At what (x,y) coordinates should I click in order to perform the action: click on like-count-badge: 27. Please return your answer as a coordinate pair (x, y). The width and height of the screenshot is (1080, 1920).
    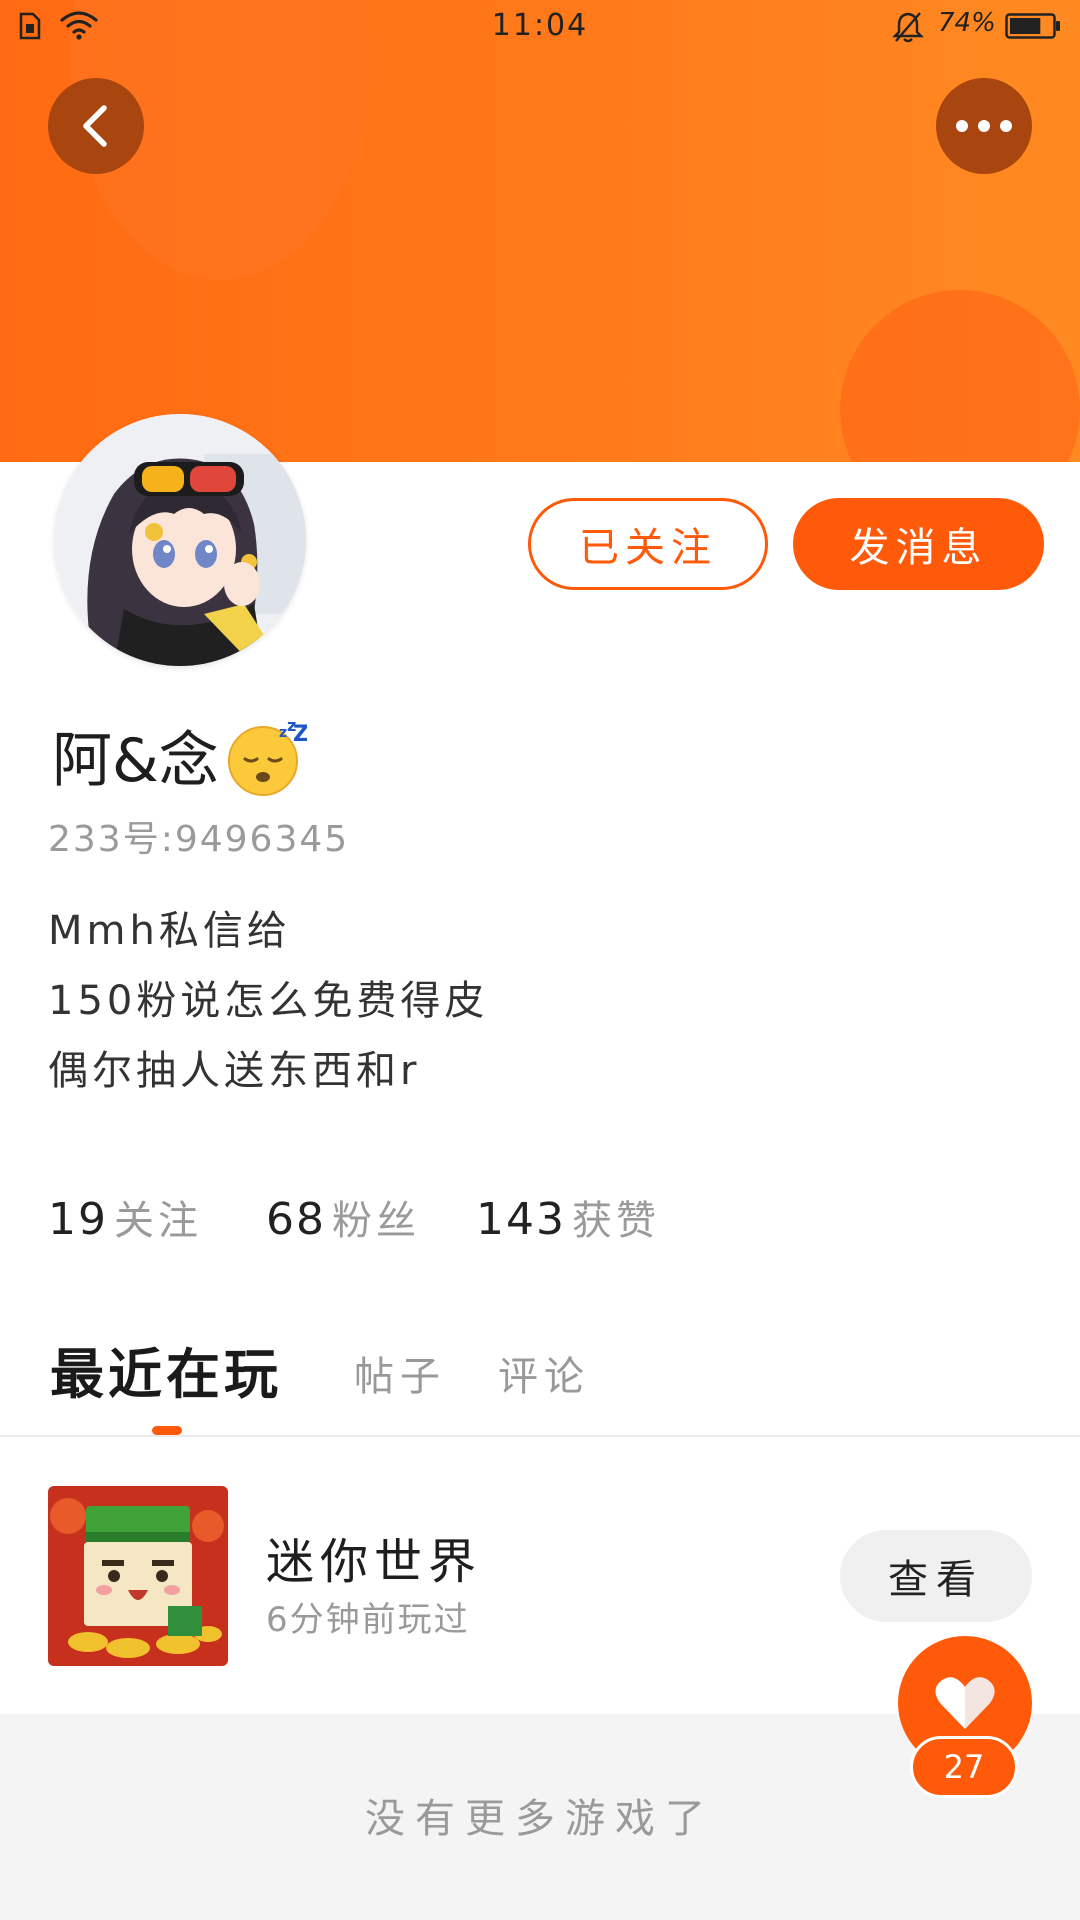
    Looking at the image, I should click on (964, 1767).